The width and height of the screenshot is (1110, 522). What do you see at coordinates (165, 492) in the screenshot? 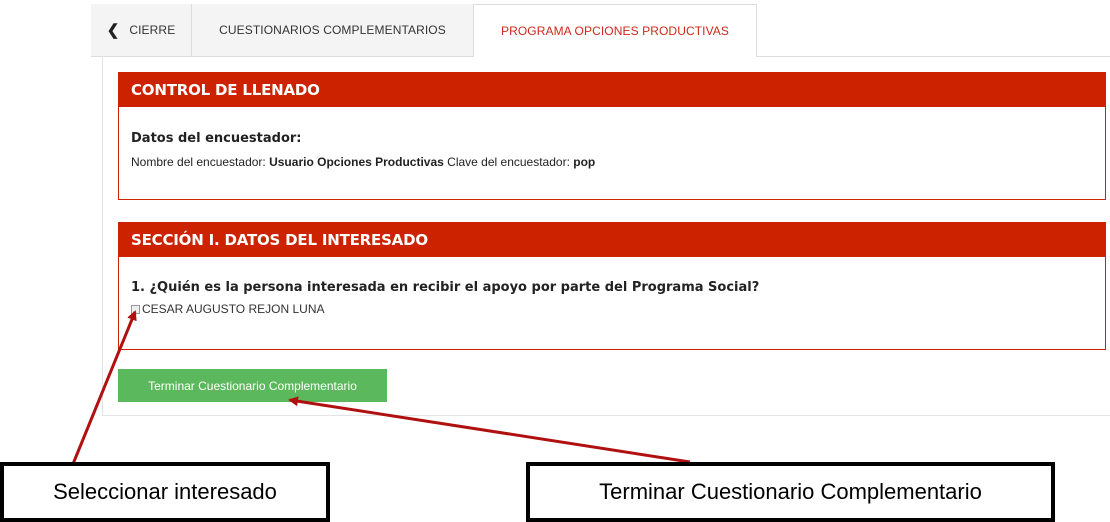
I see `callout-seleccionar-interesado: Seleccionar interesado` at bounding box center [165, 492].